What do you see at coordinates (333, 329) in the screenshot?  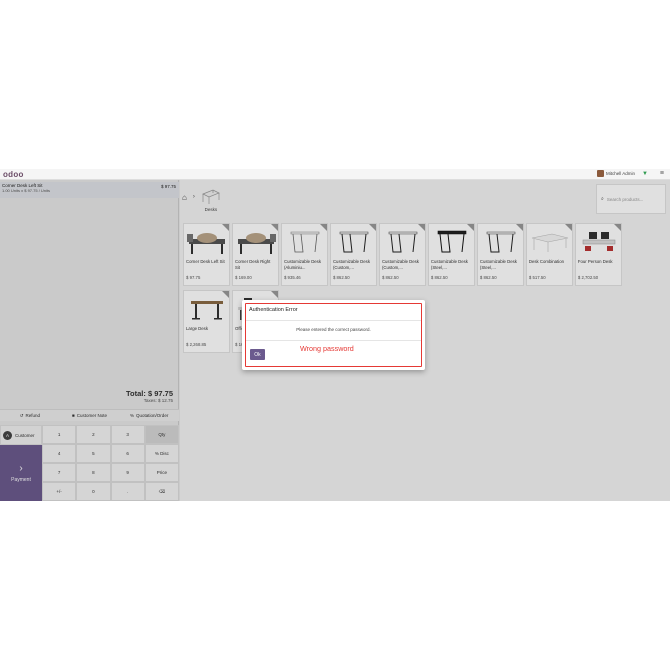 I see `dialog-message: Please entered the correct password.` at bounding box center [333, 329].